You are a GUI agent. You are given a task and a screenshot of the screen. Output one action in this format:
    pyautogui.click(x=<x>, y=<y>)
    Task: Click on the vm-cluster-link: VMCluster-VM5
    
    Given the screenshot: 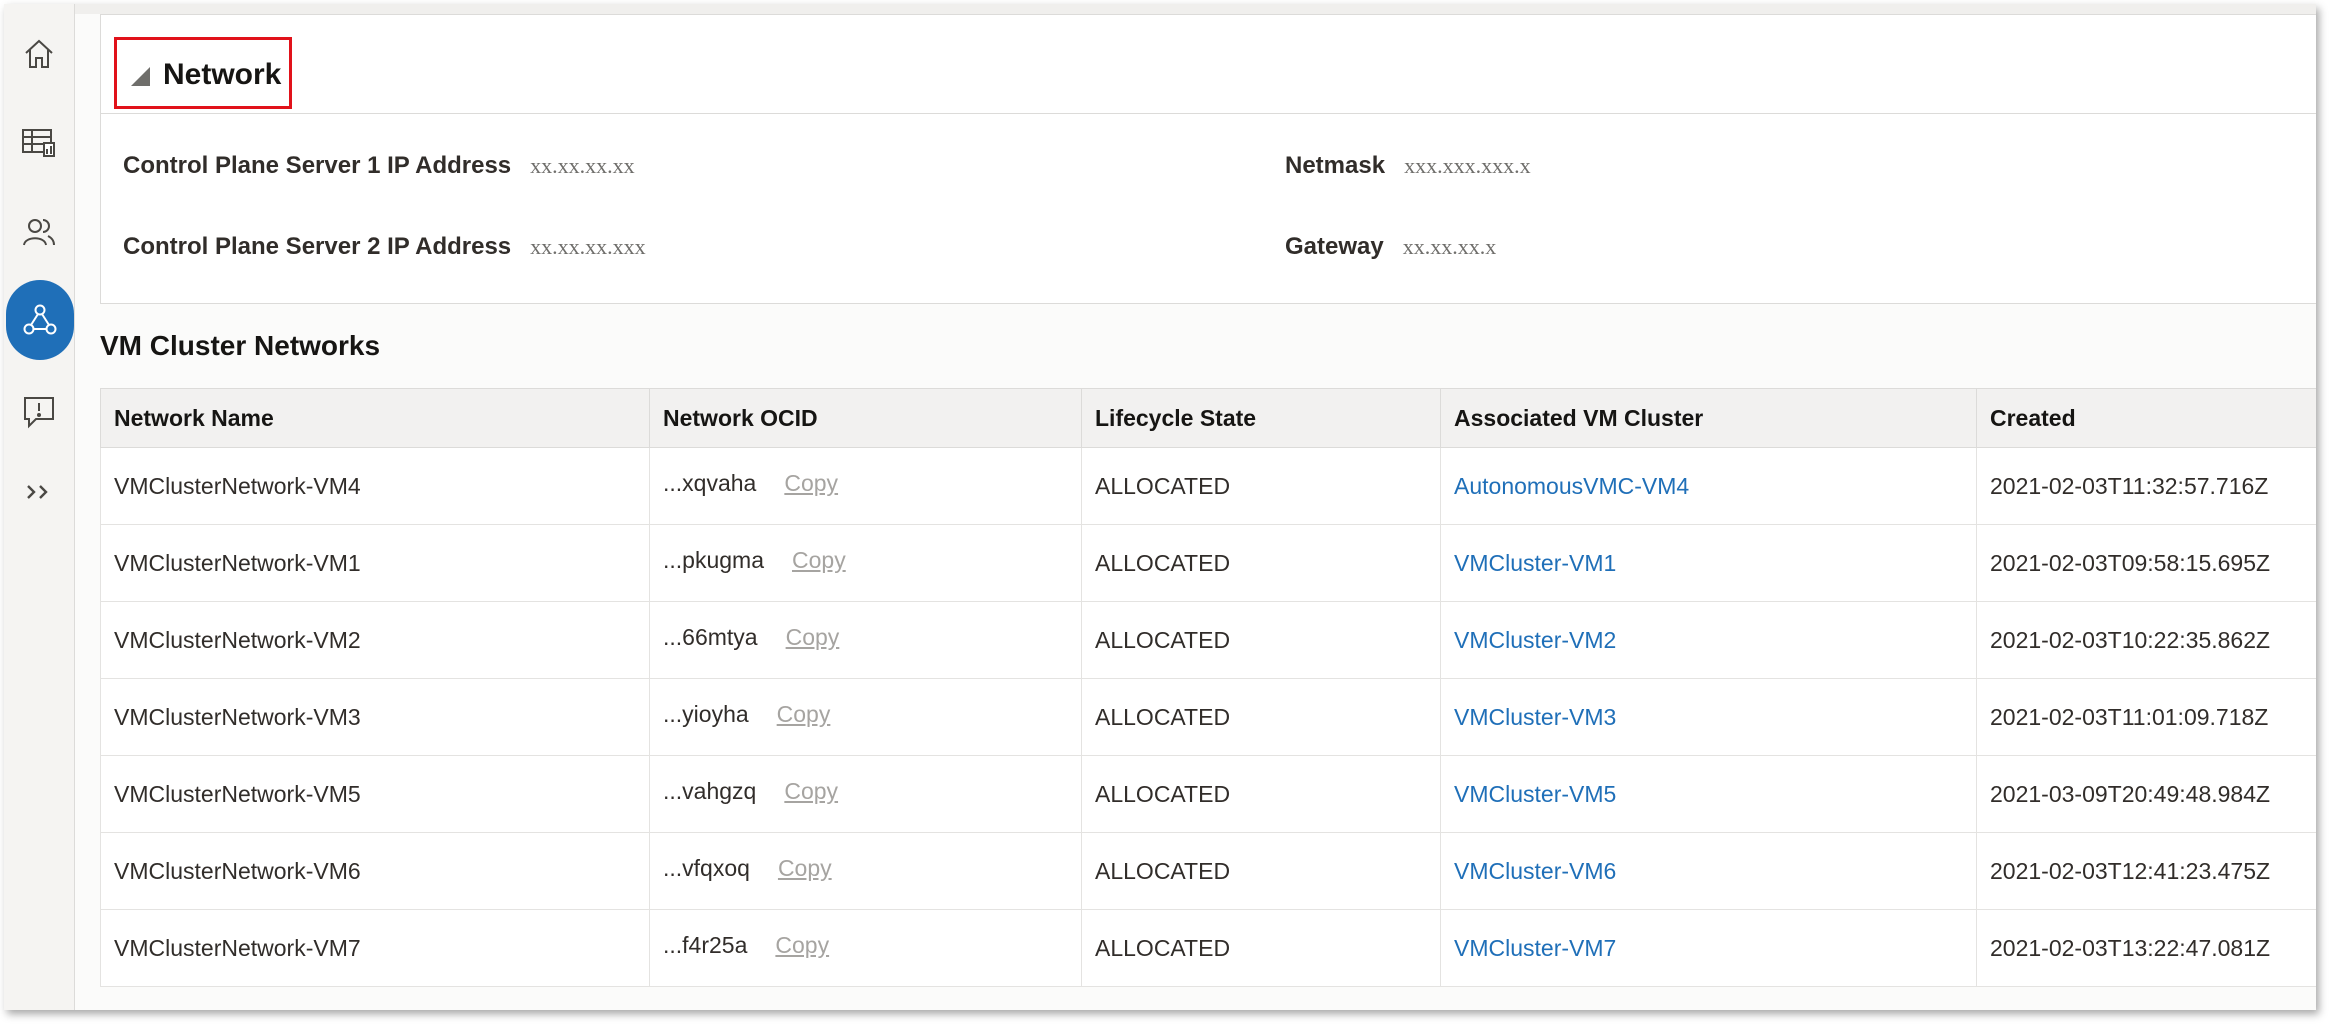 What is the action you would take?
    pyautogui.click(x=1535, y=794)
    